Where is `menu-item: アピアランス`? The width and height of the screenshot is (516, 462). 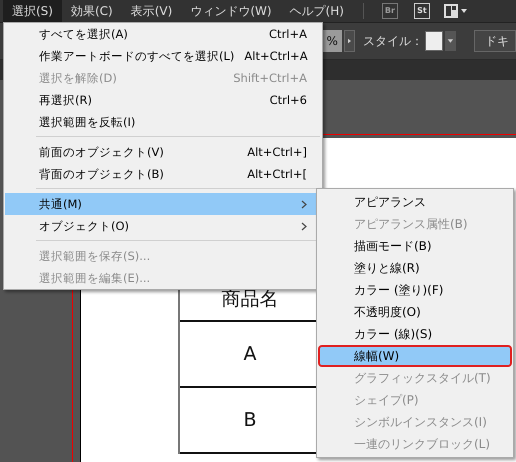 menu-item: アピアランス is located at coordinates (415, 202).